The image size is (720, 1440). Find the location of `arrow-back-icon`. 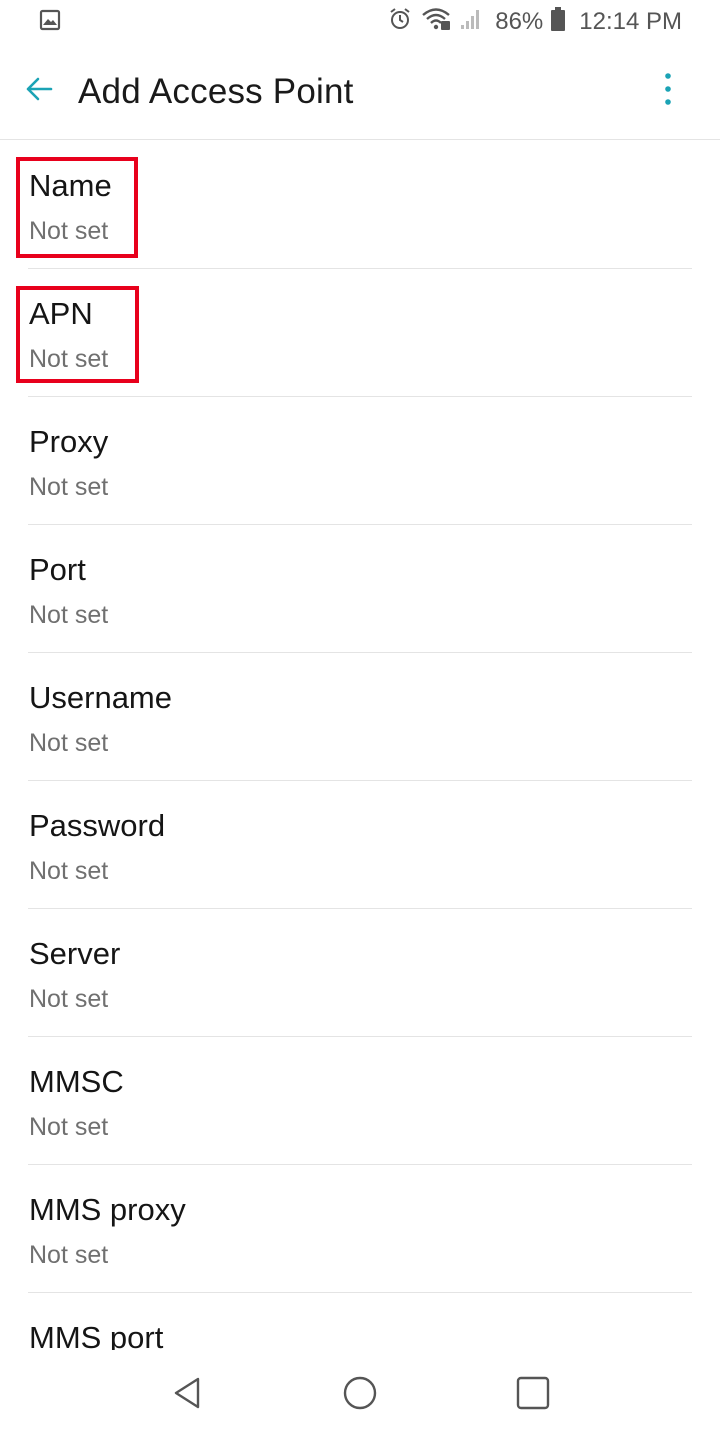

arrow-back-icon is located at coordinates (39, 91).